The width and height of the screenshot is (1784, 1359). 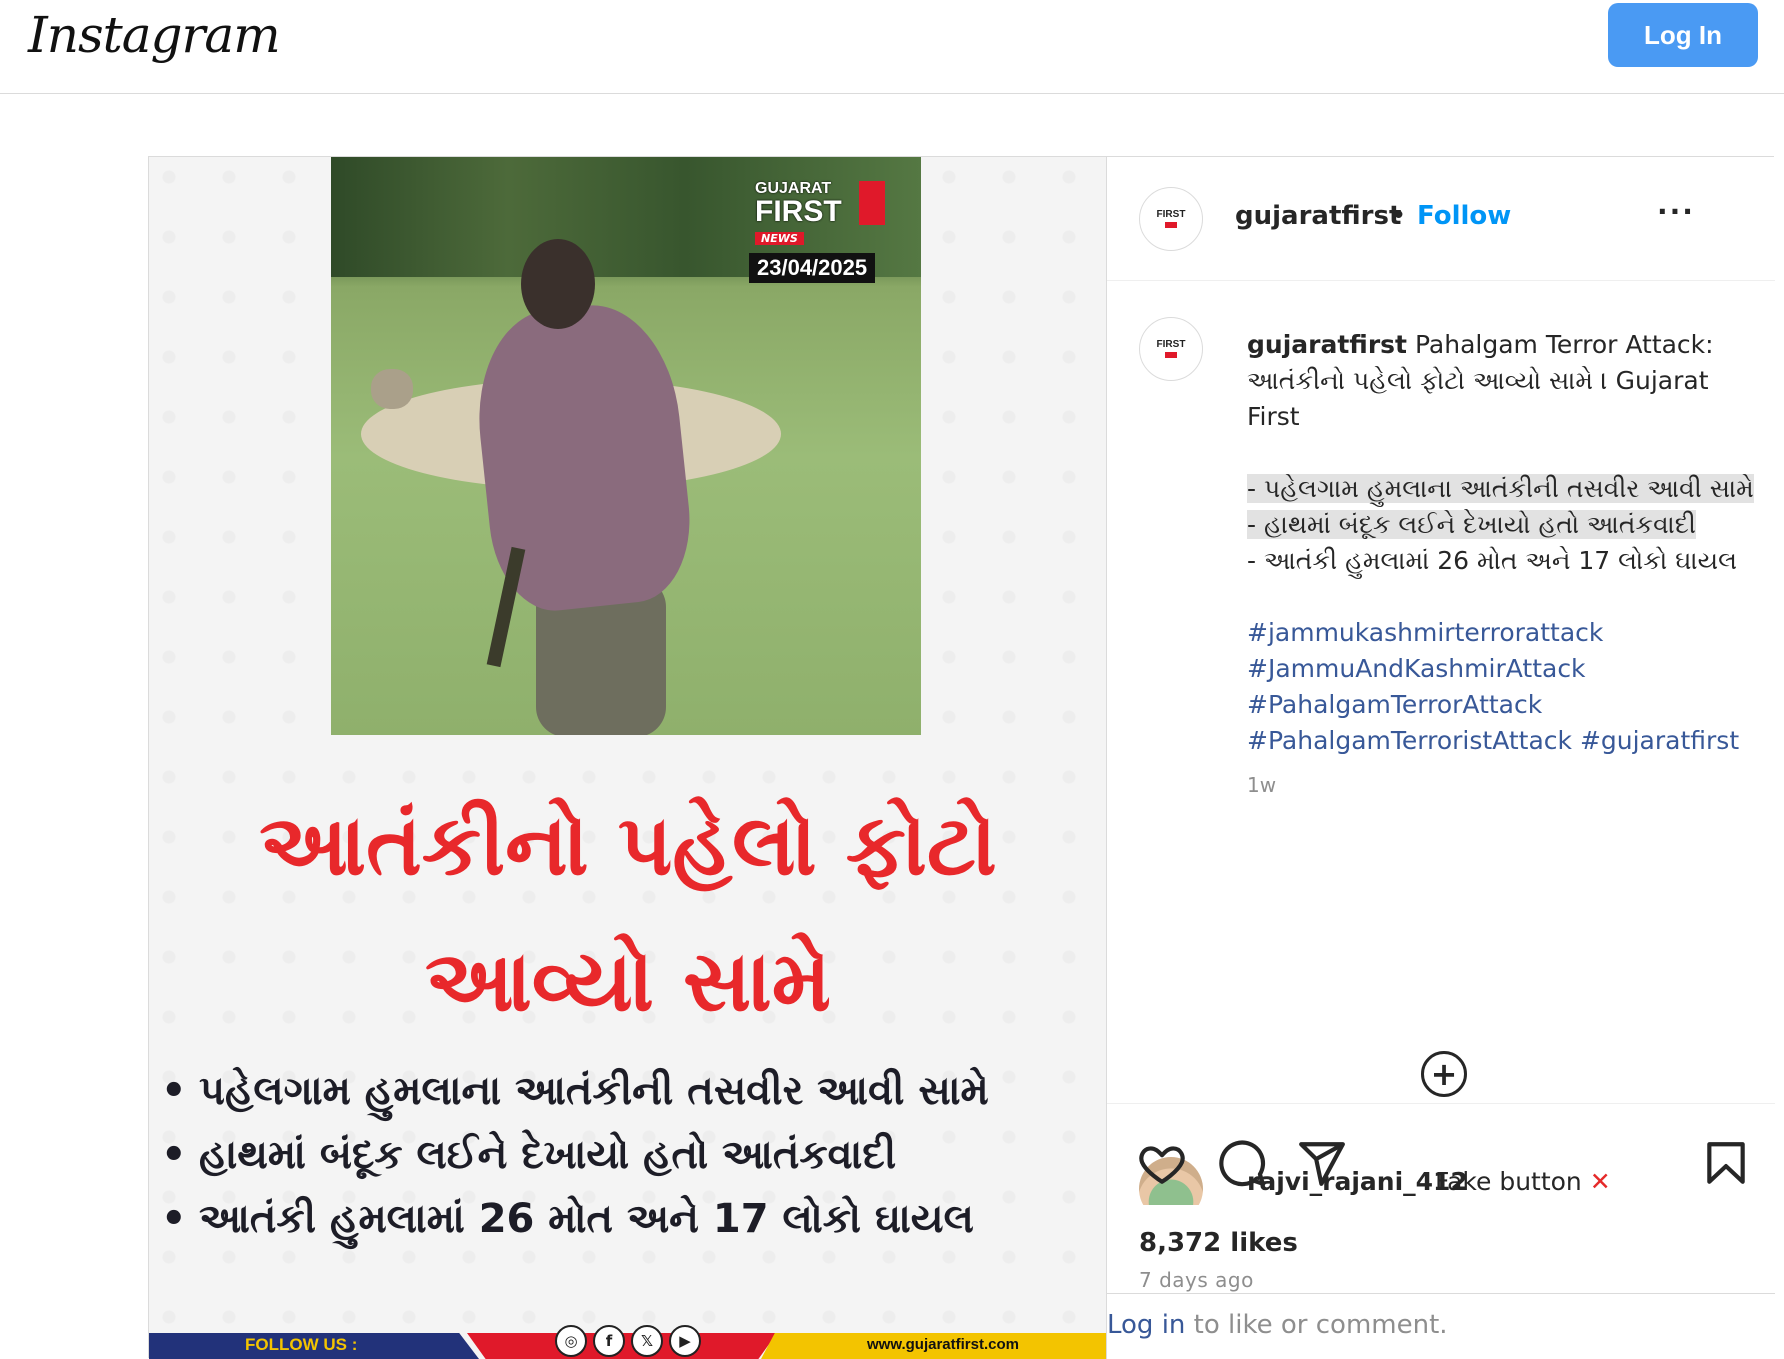 What do you see at coordinates (628, 845) in the screenshot?
I see `headline-line-1: આતંકીનો પહેલો ફોટો` at bounding box center [628, 845].